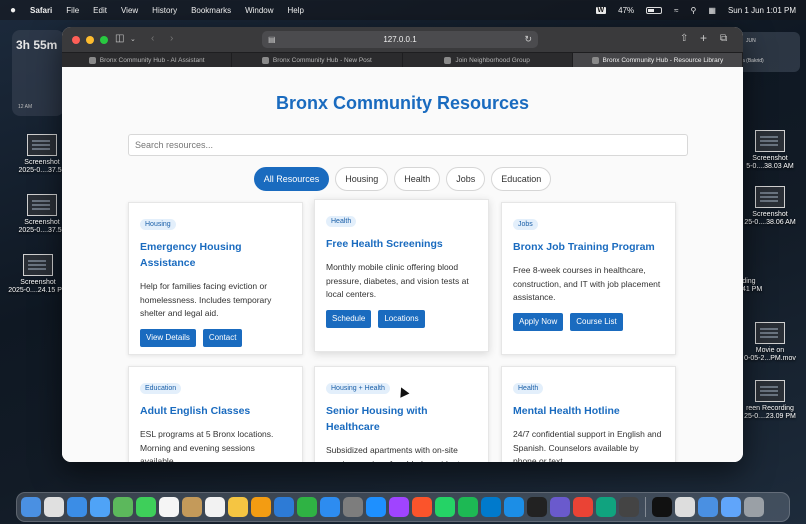 The image size is (806, 524). Describe the element at coordinates (146, 507) in the screenshot. I see `facetime-icon` at that location.